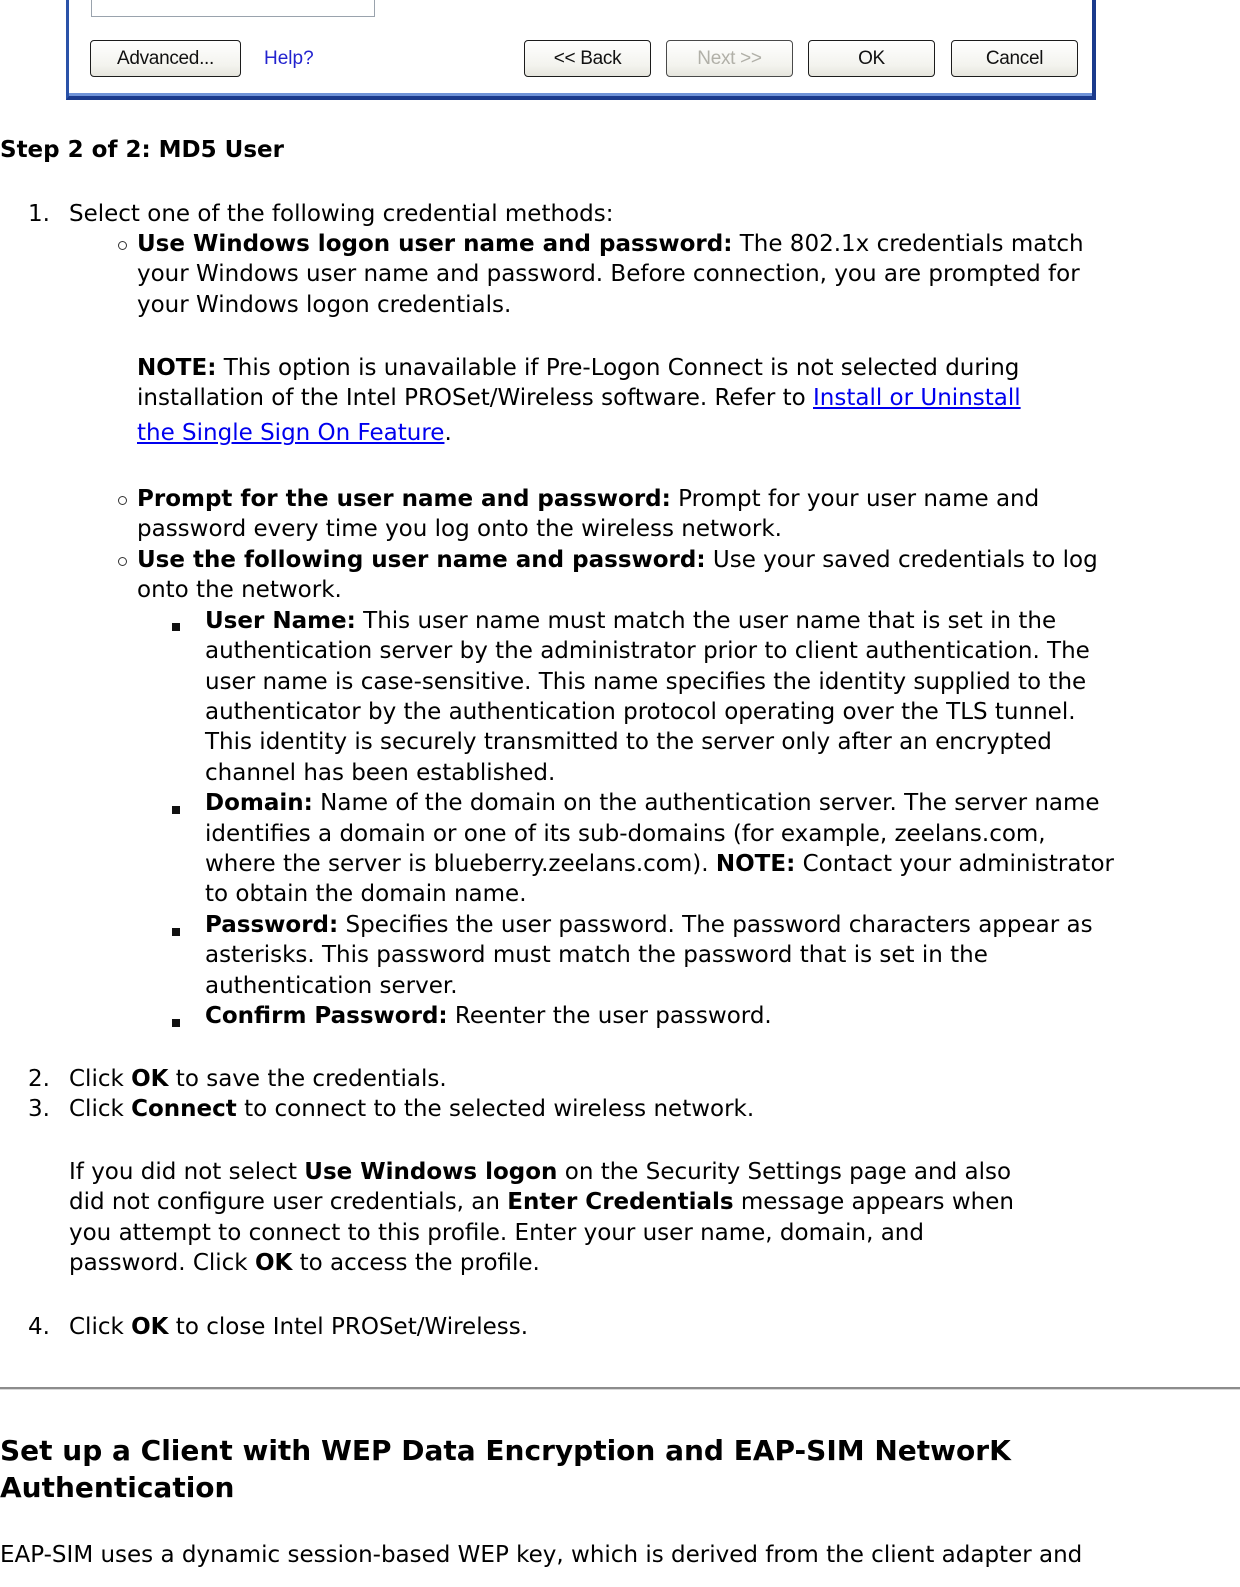 This screenshot has width=1240, height=1587. I want to click on step-number: 3., so click(39, 1109).